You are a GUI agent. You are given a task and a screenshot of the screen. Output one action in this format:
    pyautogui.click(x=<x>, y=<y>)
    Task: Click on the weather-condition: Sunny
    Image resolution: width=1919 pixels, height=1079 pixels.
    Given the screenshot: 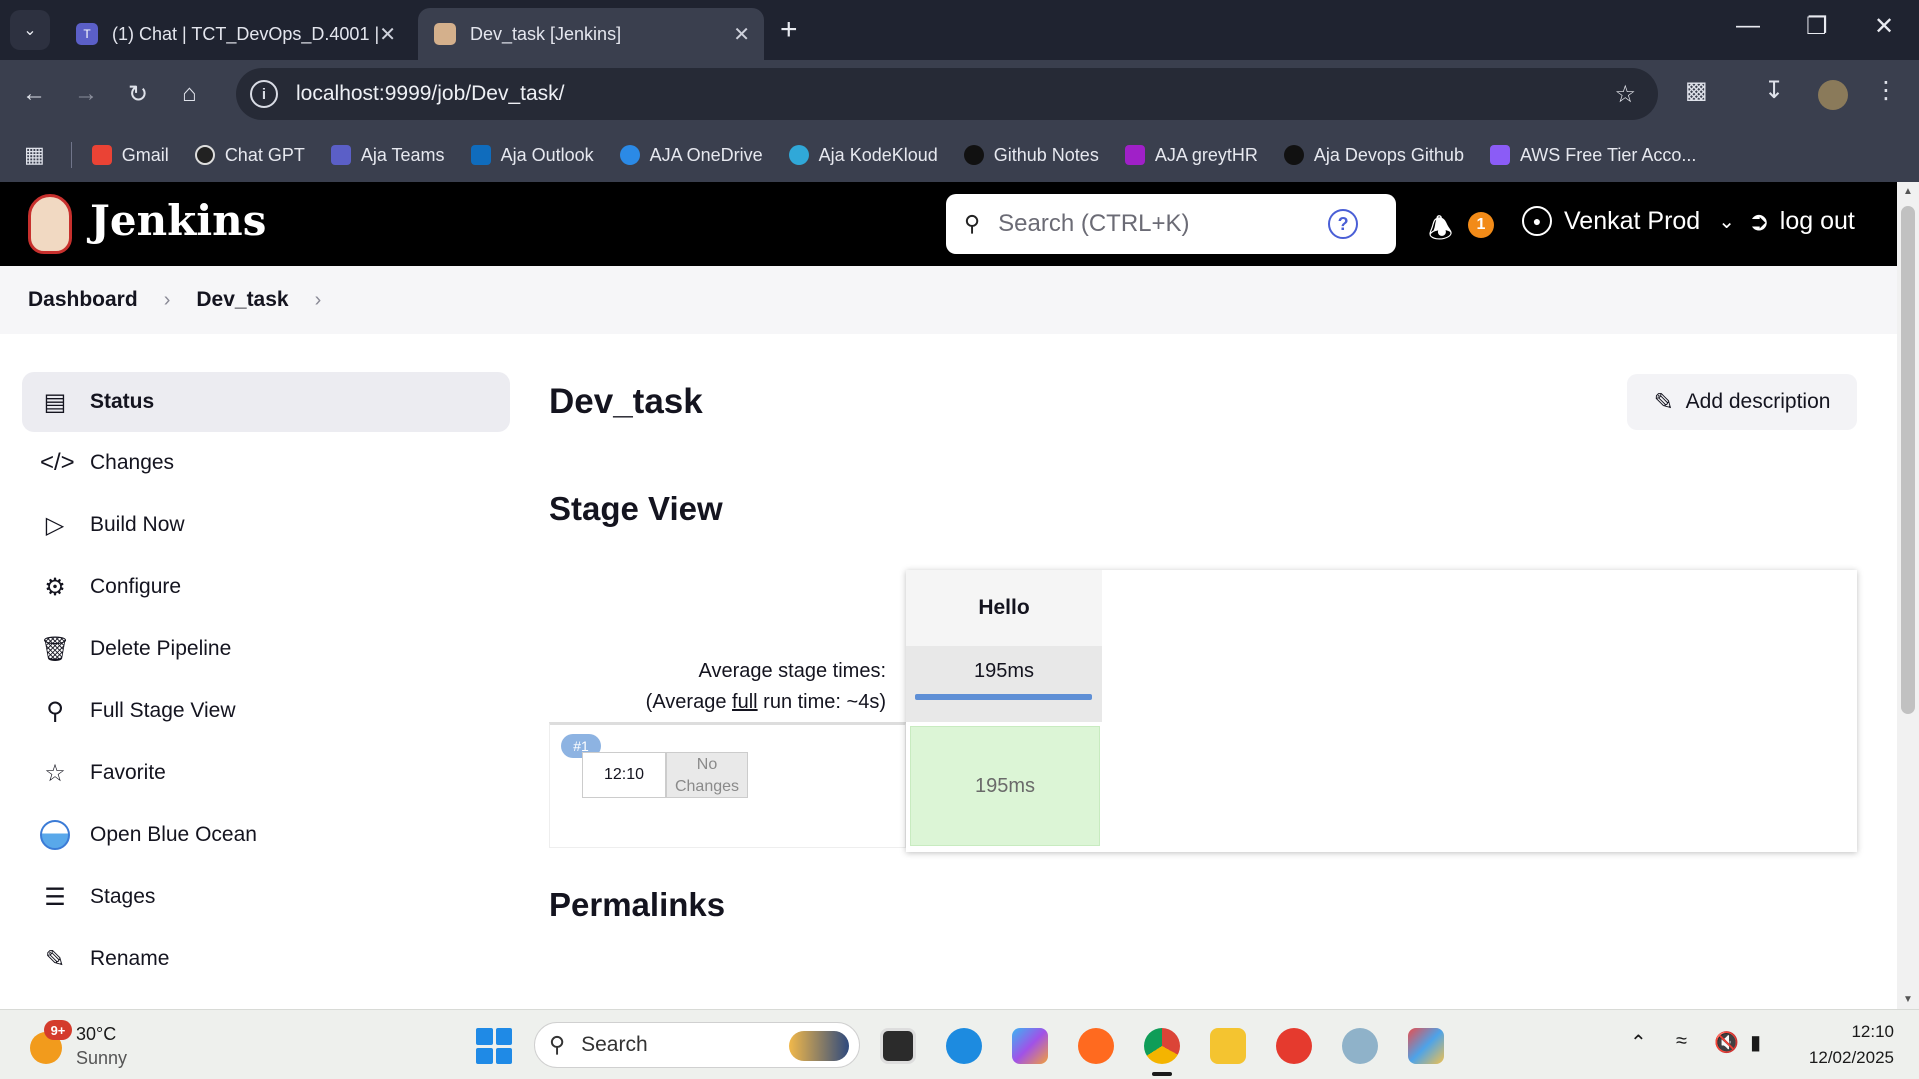 What is the action you would take?
    pyautogui.click(x=101, y=1058)
    